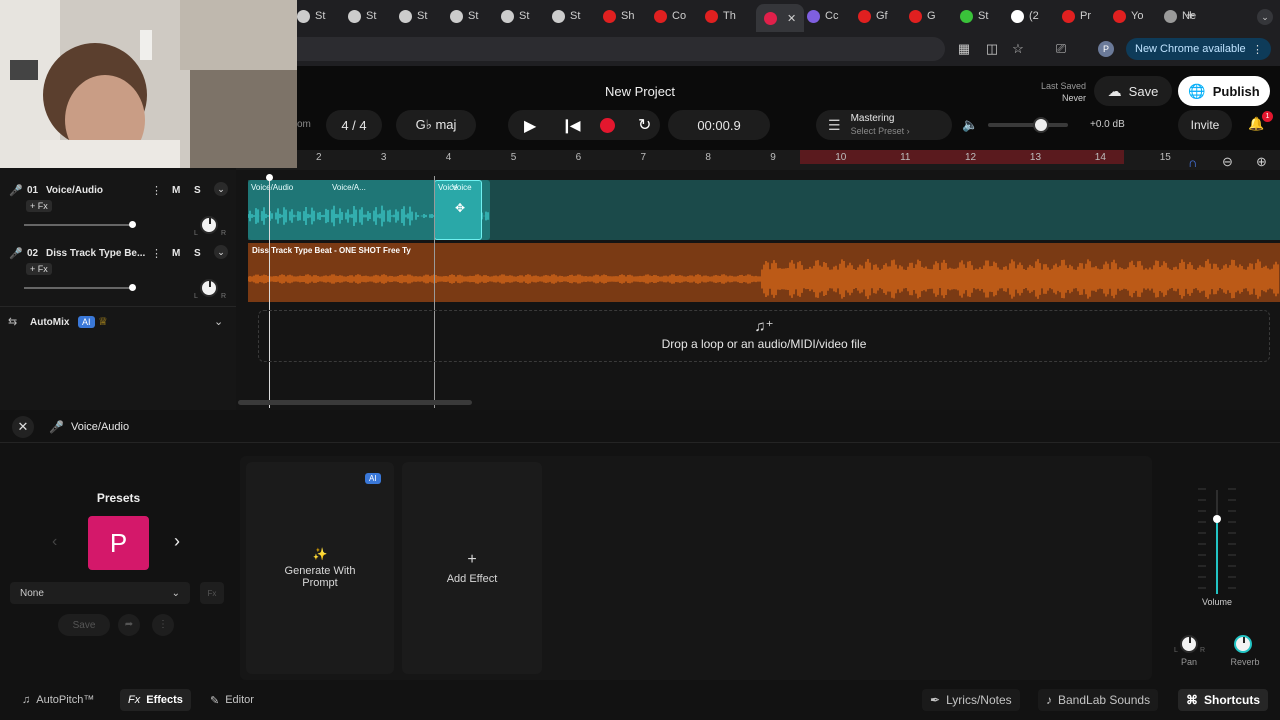 Image resolution: width=1280 pixels, height=720 pixels. I want to click on browser-tab: G, so click(922, 16).